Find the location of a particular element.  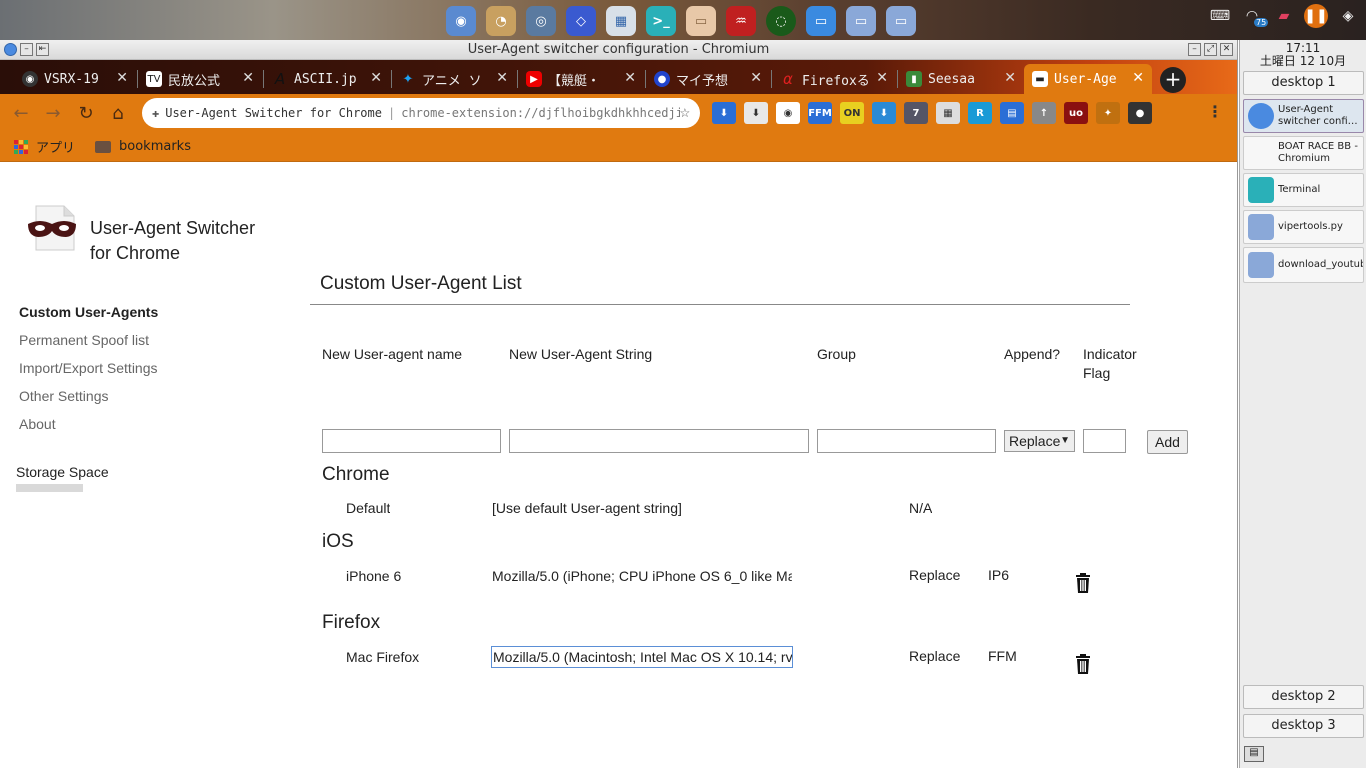

show-desktop-icon: ▤ is located at coordinates (1254, 754).